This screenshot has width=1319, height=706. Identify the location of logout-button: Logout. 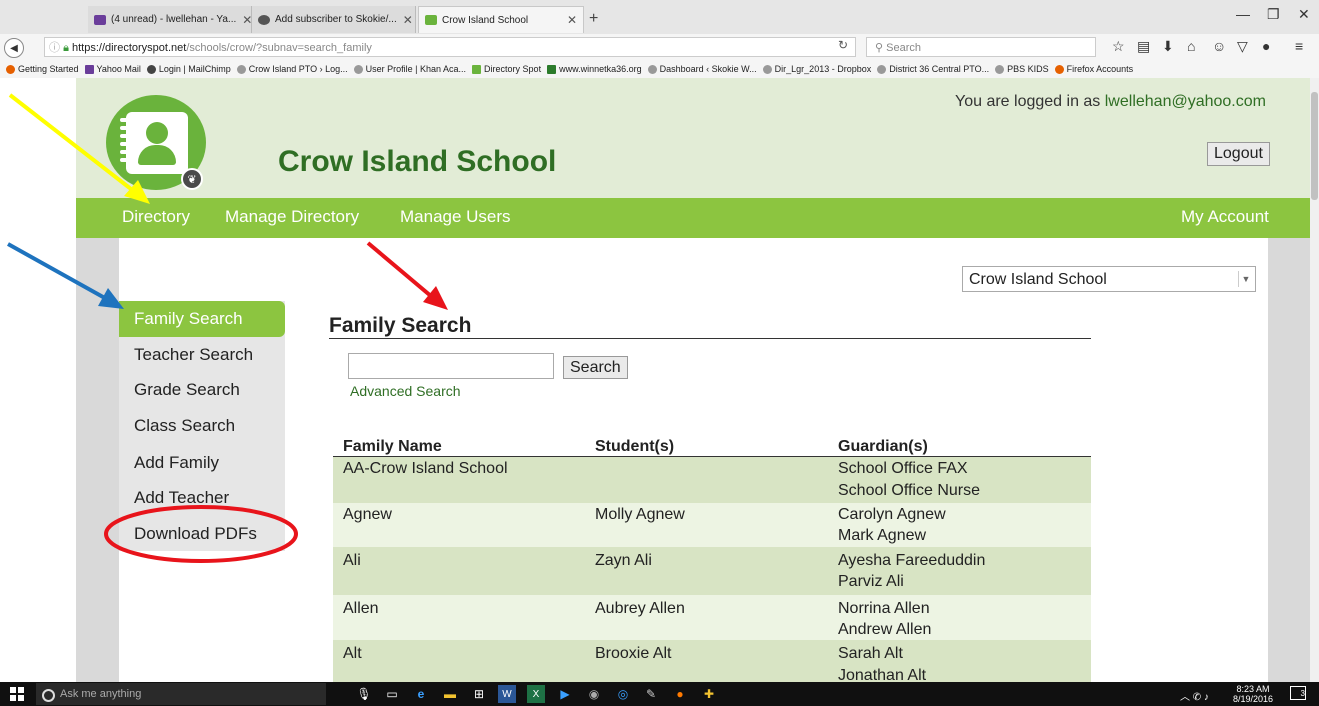
(1238, 154).